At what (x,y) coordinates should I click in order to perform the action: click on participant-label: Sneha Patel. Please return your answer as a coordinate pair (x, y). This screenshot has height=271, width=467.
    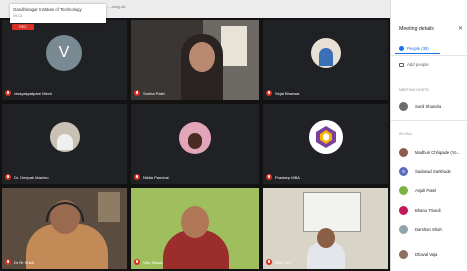
    Looking at the image, I should click on (149, 93).